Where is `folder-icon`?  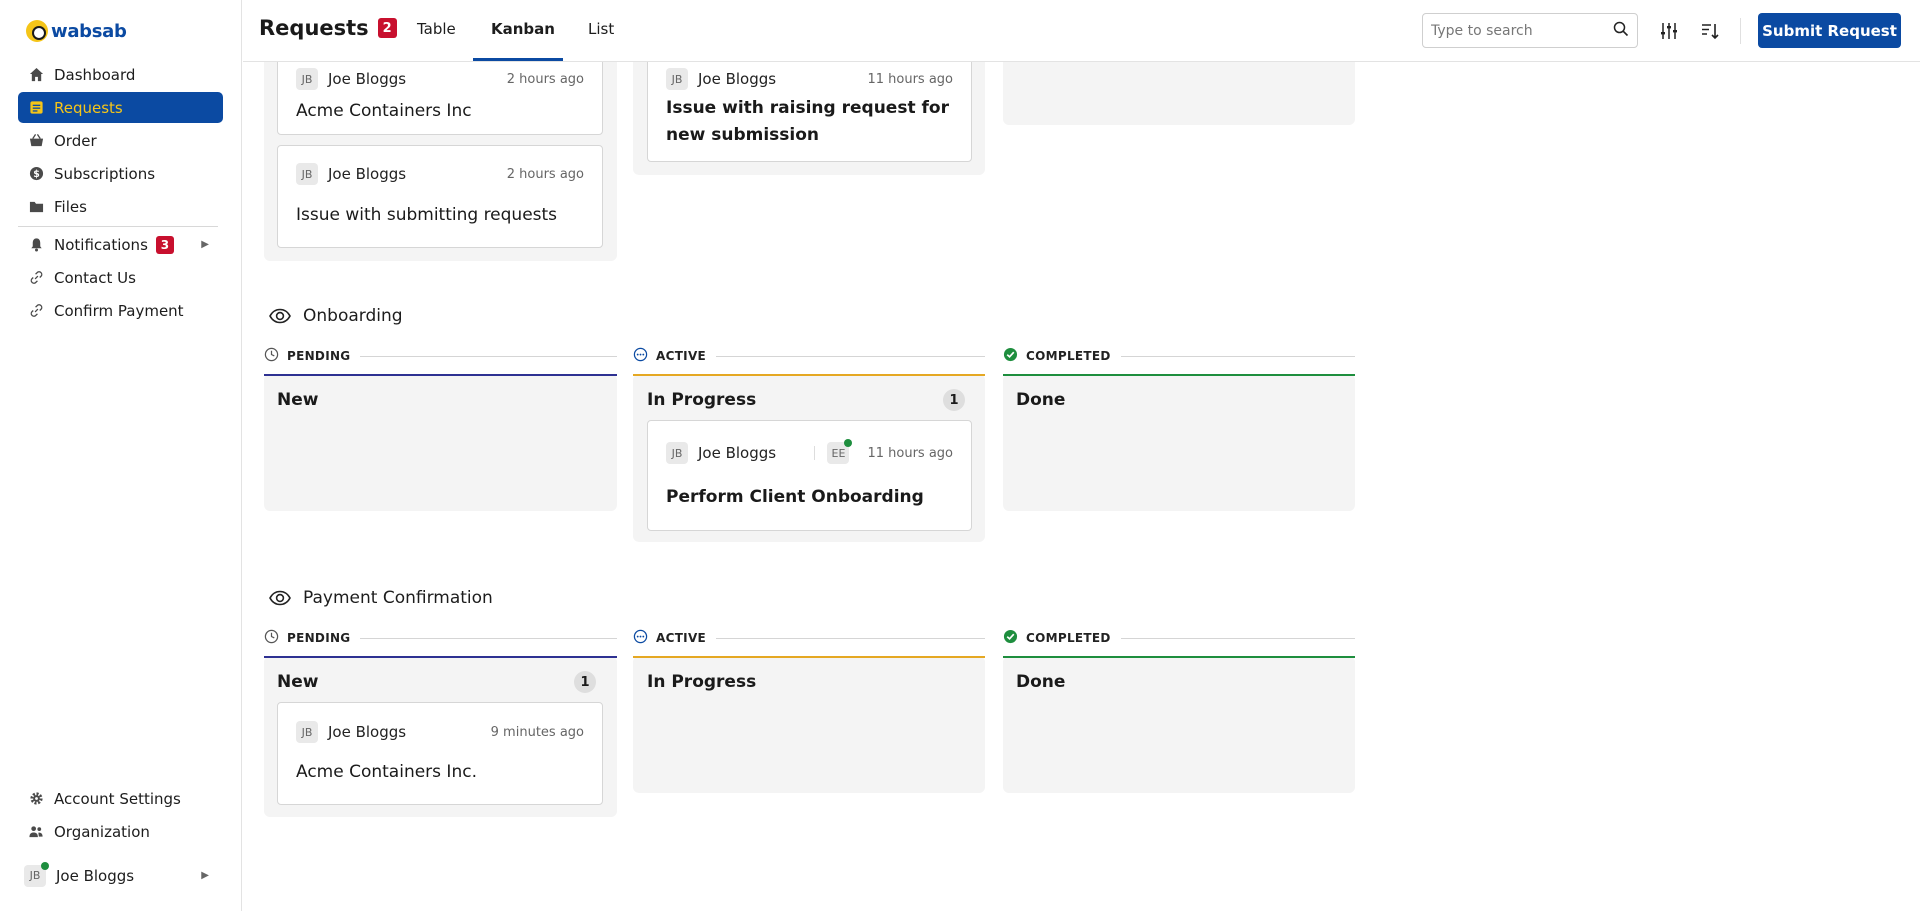
folder-icon is located at coordinates (36, 207).